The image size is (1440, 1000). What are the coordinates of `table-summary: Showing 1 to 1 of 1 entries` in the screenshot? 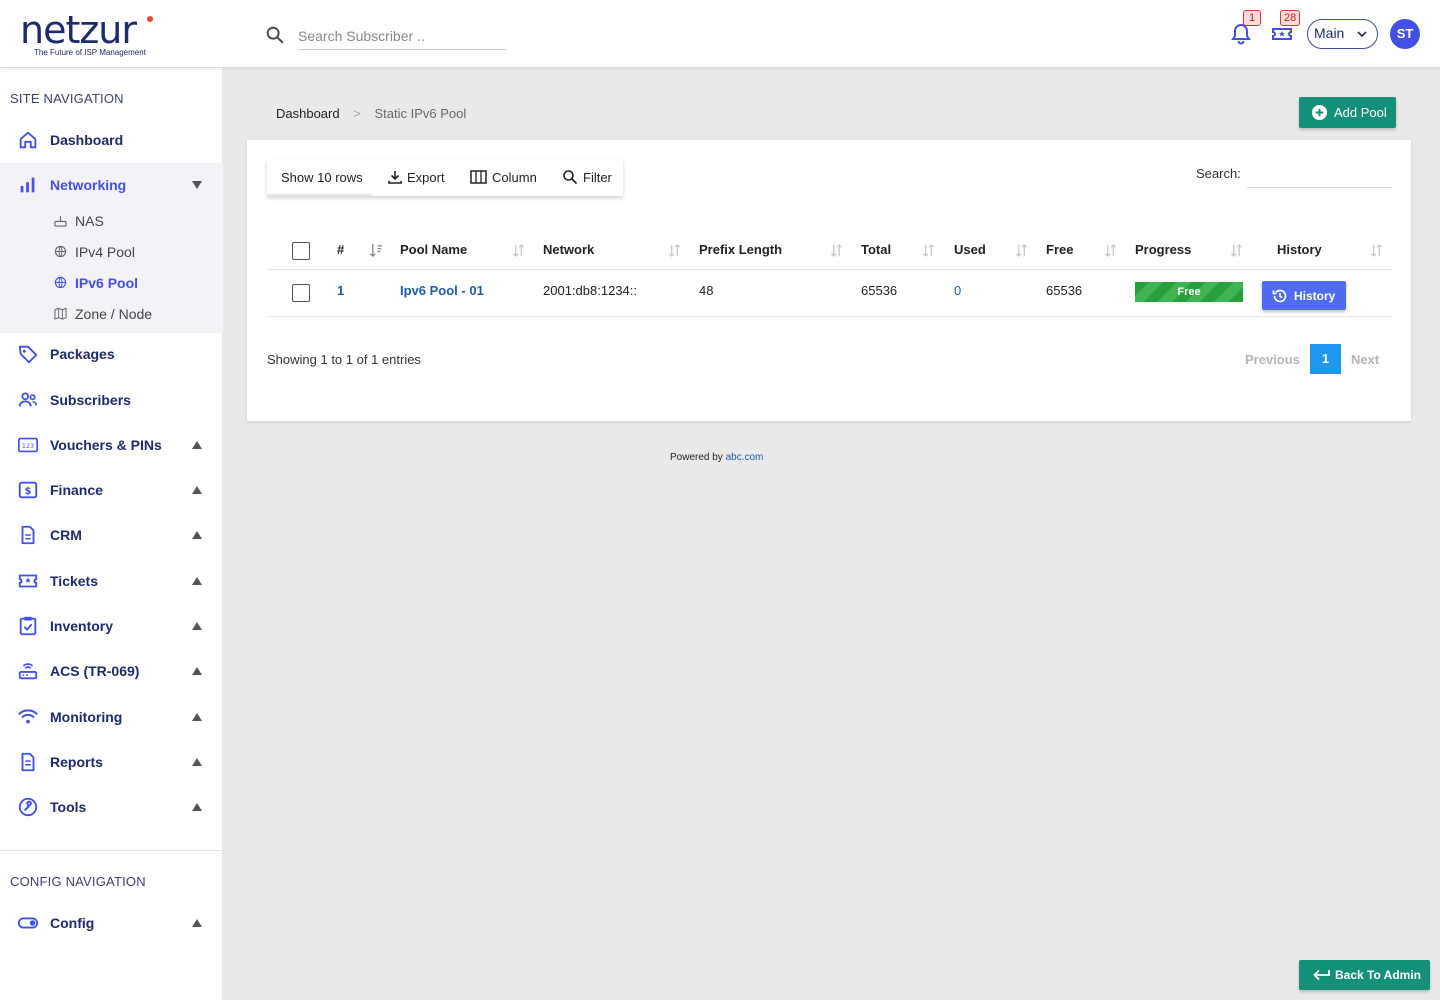 It's located at (344, 359).